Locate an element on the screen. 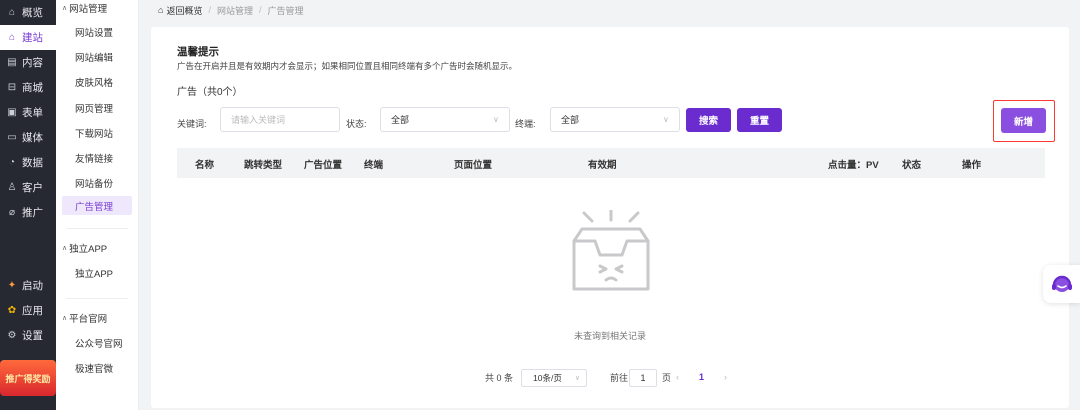 This screenshot has width=1080, height=410. empty-box-icon is located at coordinates (611, 250).